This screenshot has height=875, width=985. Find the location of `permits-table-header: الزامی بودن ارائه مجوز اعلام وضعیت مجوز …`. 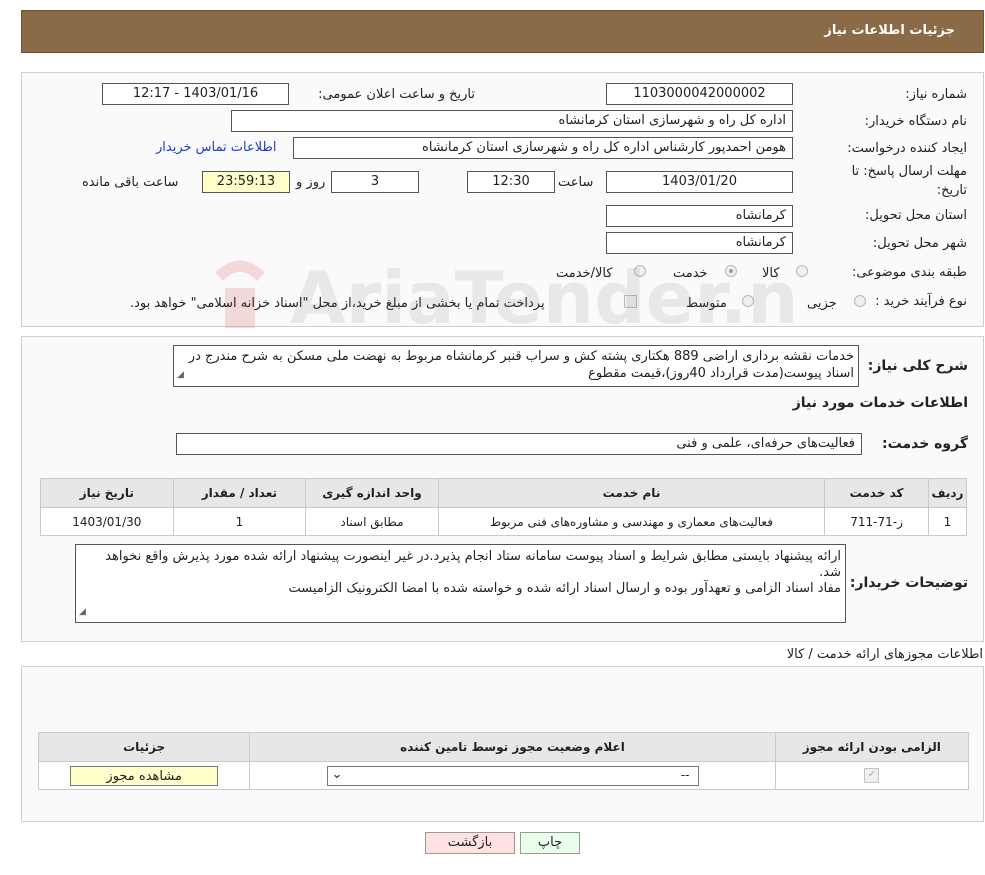

permits-table-header: الزامی بودن ارائه مجوز اعلام وضعیت مجوز … is located at coordinates (503, 747).